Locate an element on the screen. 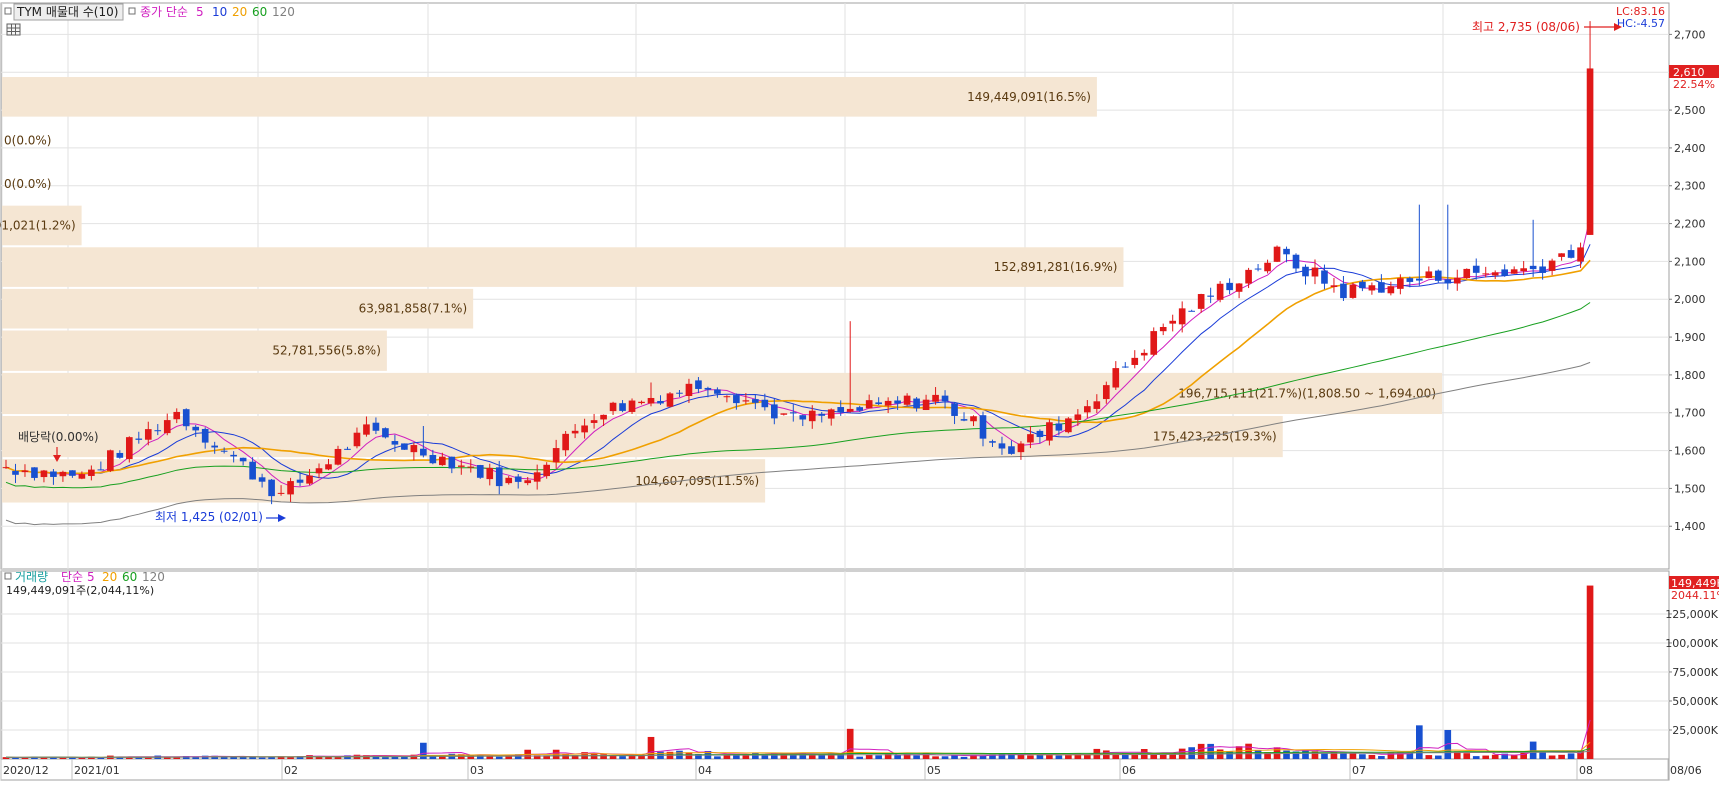 This screenshot has width=1719, height=785. ma-period-60: 60 is located at coordinates (259, 12).